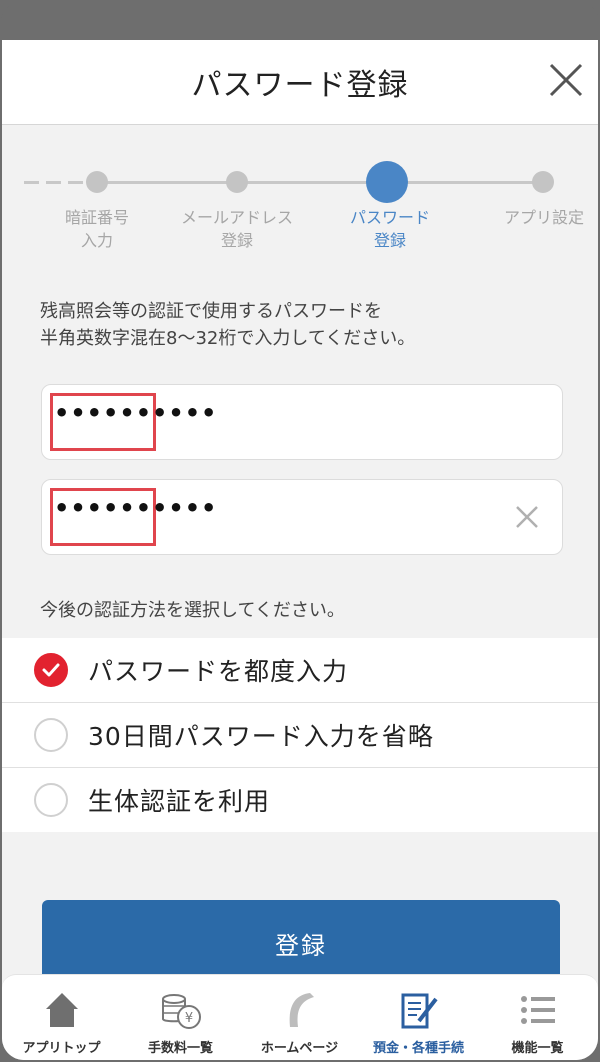 The width and height of the screenshot is (600, 1062). I want to click on step-4-label: アプリ設定, so click(543, 217).